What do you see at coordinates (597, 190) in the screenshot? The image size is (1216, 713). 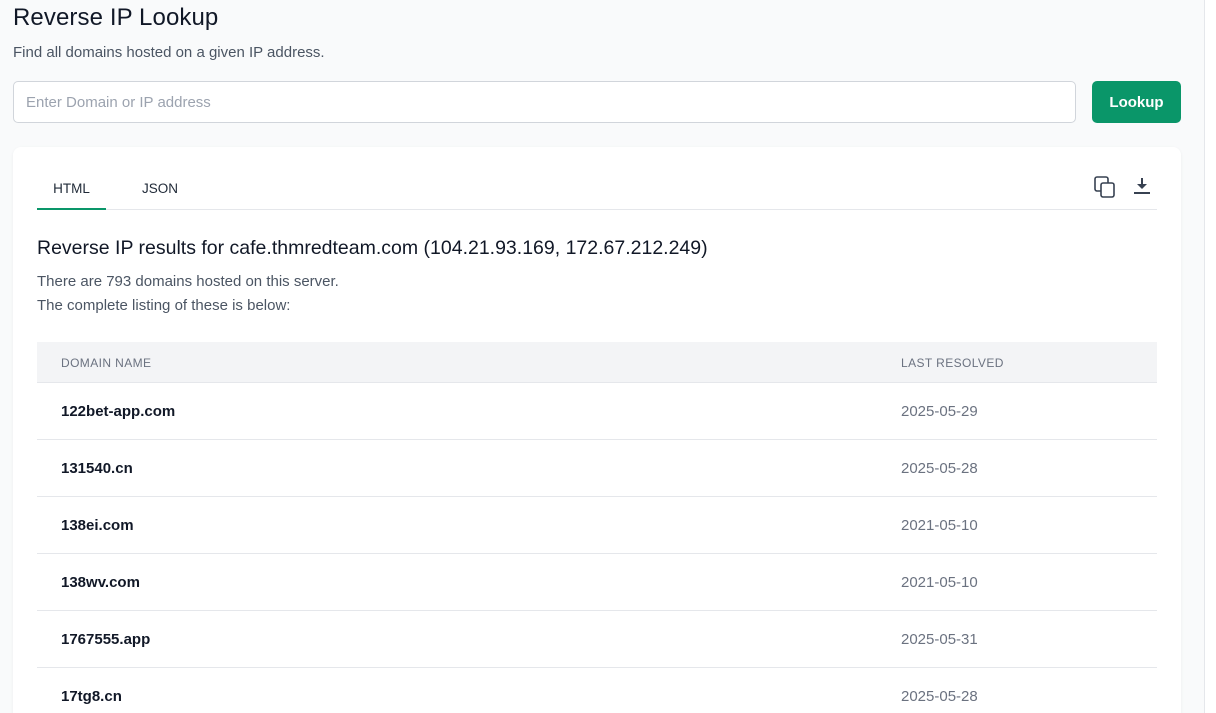 I see `tab-bar: HTML JSON` at bounding box center [597, 190].